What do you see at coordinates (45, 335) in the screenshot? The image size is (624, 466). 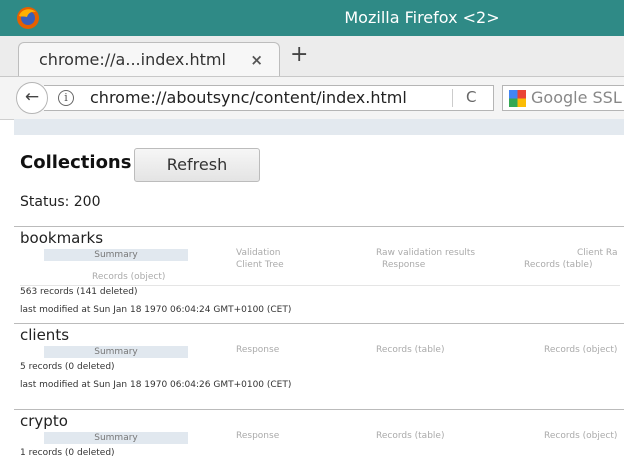 I see `collection-name: clients` at bounding box center [45, 335].